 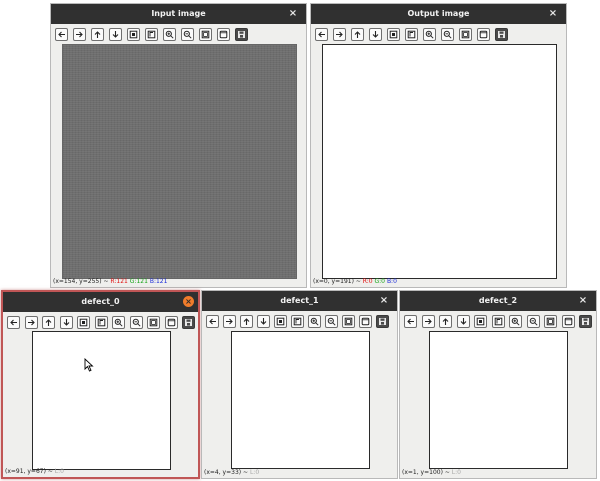 What do you see at coordinates (300, 400) in the screenshot?
I see `defect-1-canvas` at bounding box center [300, 400].